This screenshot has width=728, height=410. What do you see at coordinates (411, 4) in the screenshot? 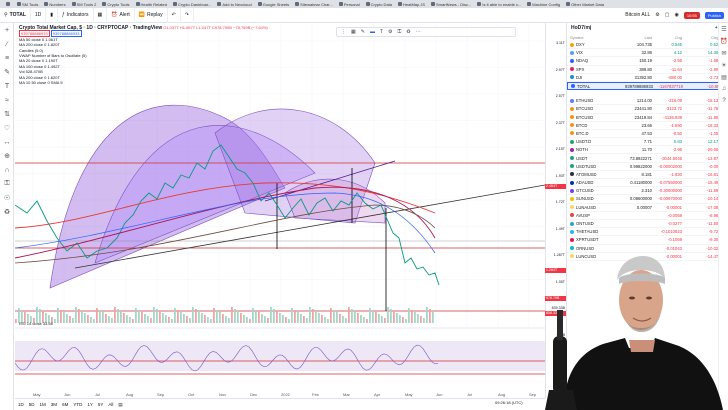
I see `bookmark-item: HeatMap.JS` at bounding box center [411, 4].